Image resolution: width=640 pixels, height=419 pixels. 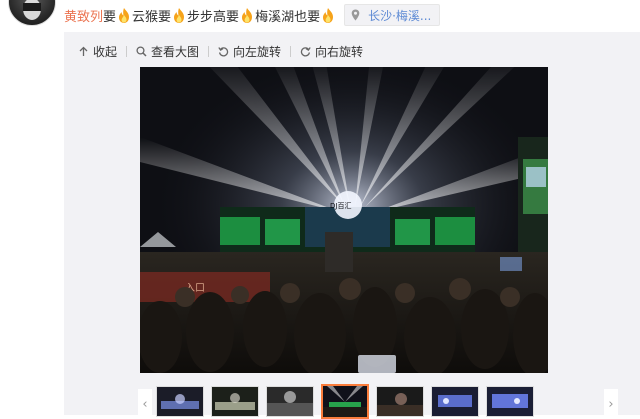 I want to click on rotate-left-label: 向左旋转, so click(x=257, y=51).